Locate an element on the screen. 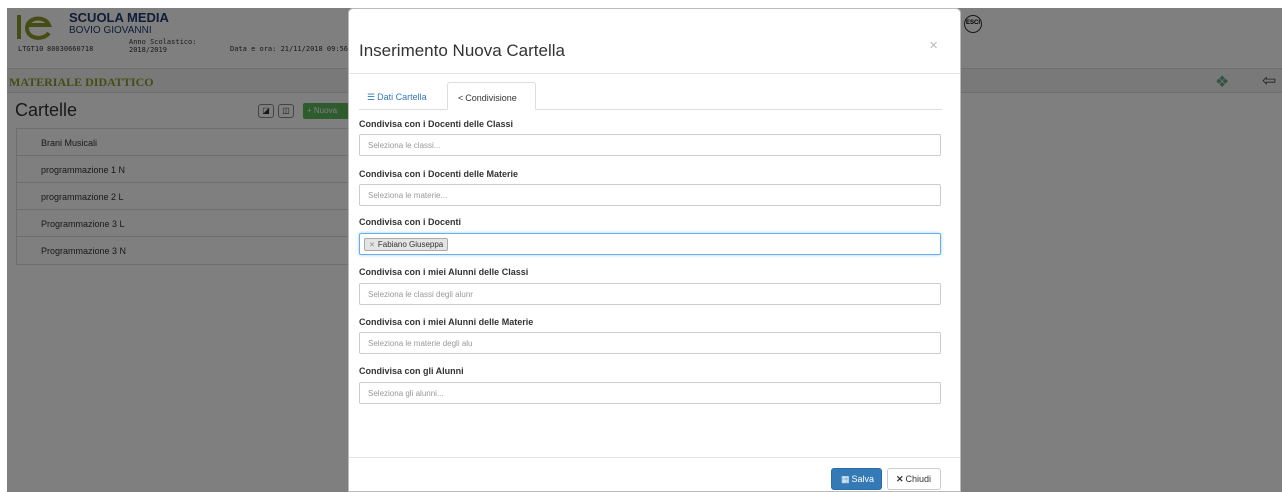 The image size is (1282, 492). close-button: ✕ Chiudi is located at coordinates (914, 479).